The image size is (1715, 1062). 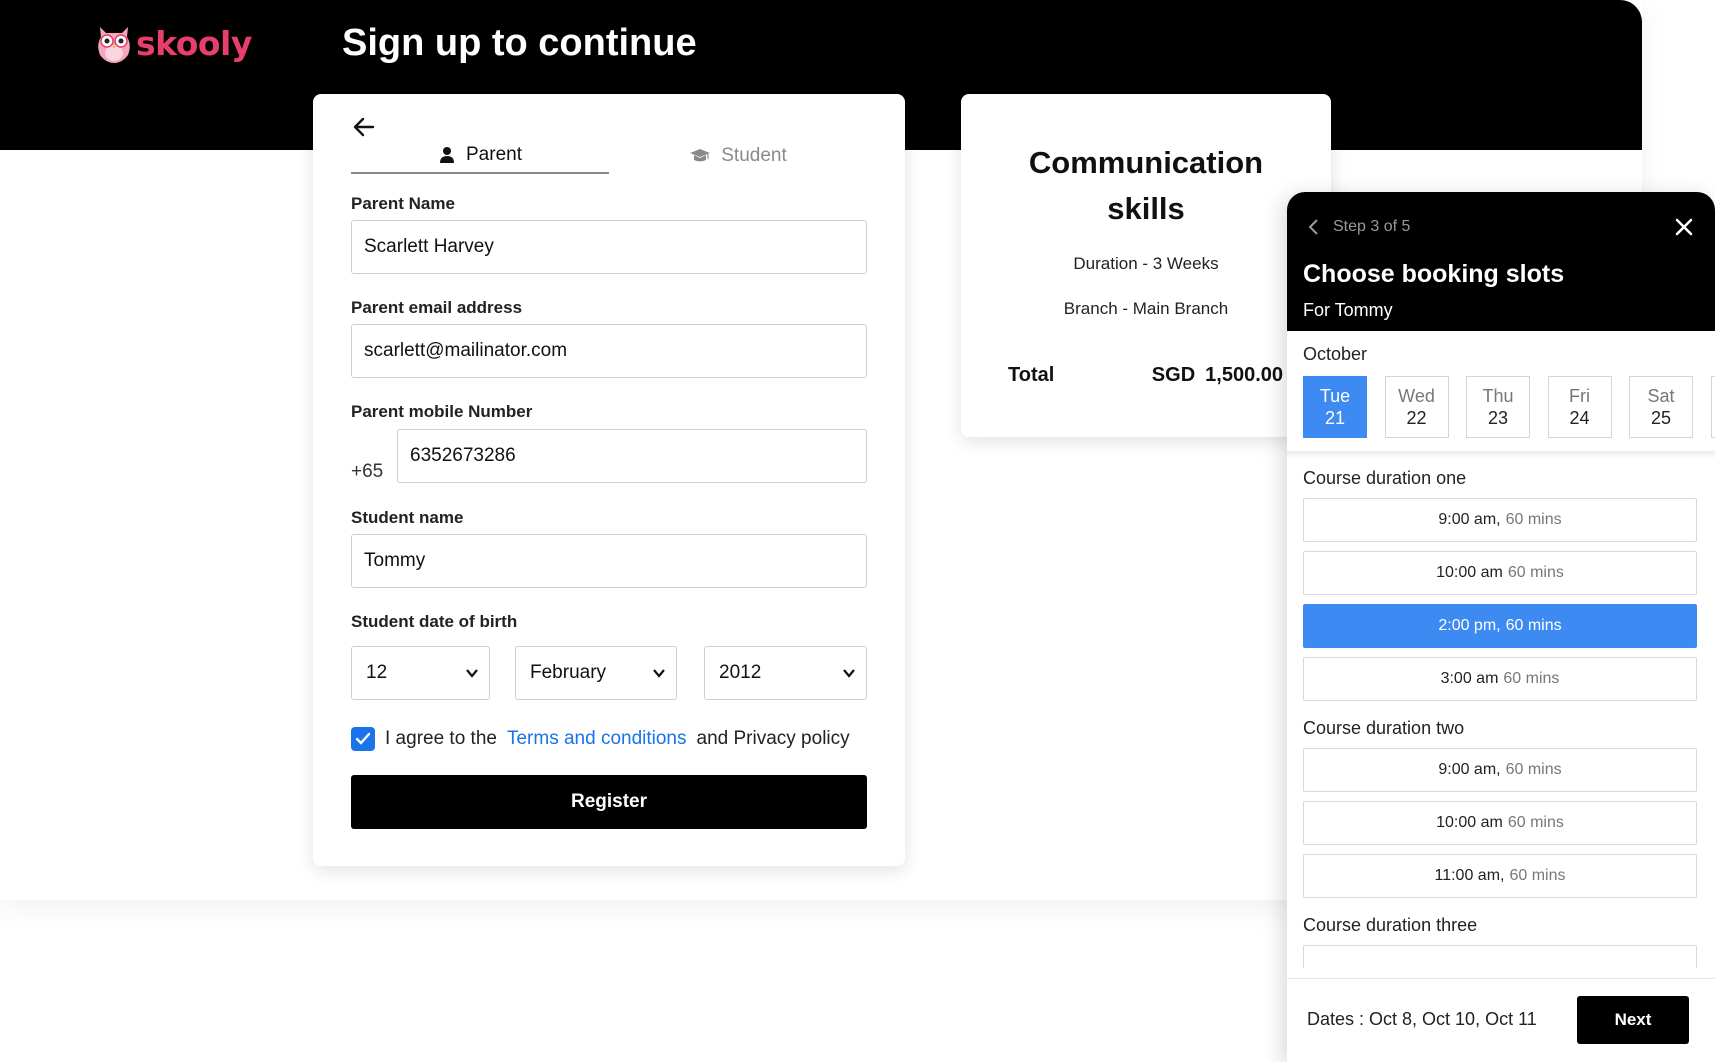 What do you see at coordinates (466, 350) in the screenshot?
I see `parent-email-value: scarlett@mailinator.com` at bounding box center [466, 350].